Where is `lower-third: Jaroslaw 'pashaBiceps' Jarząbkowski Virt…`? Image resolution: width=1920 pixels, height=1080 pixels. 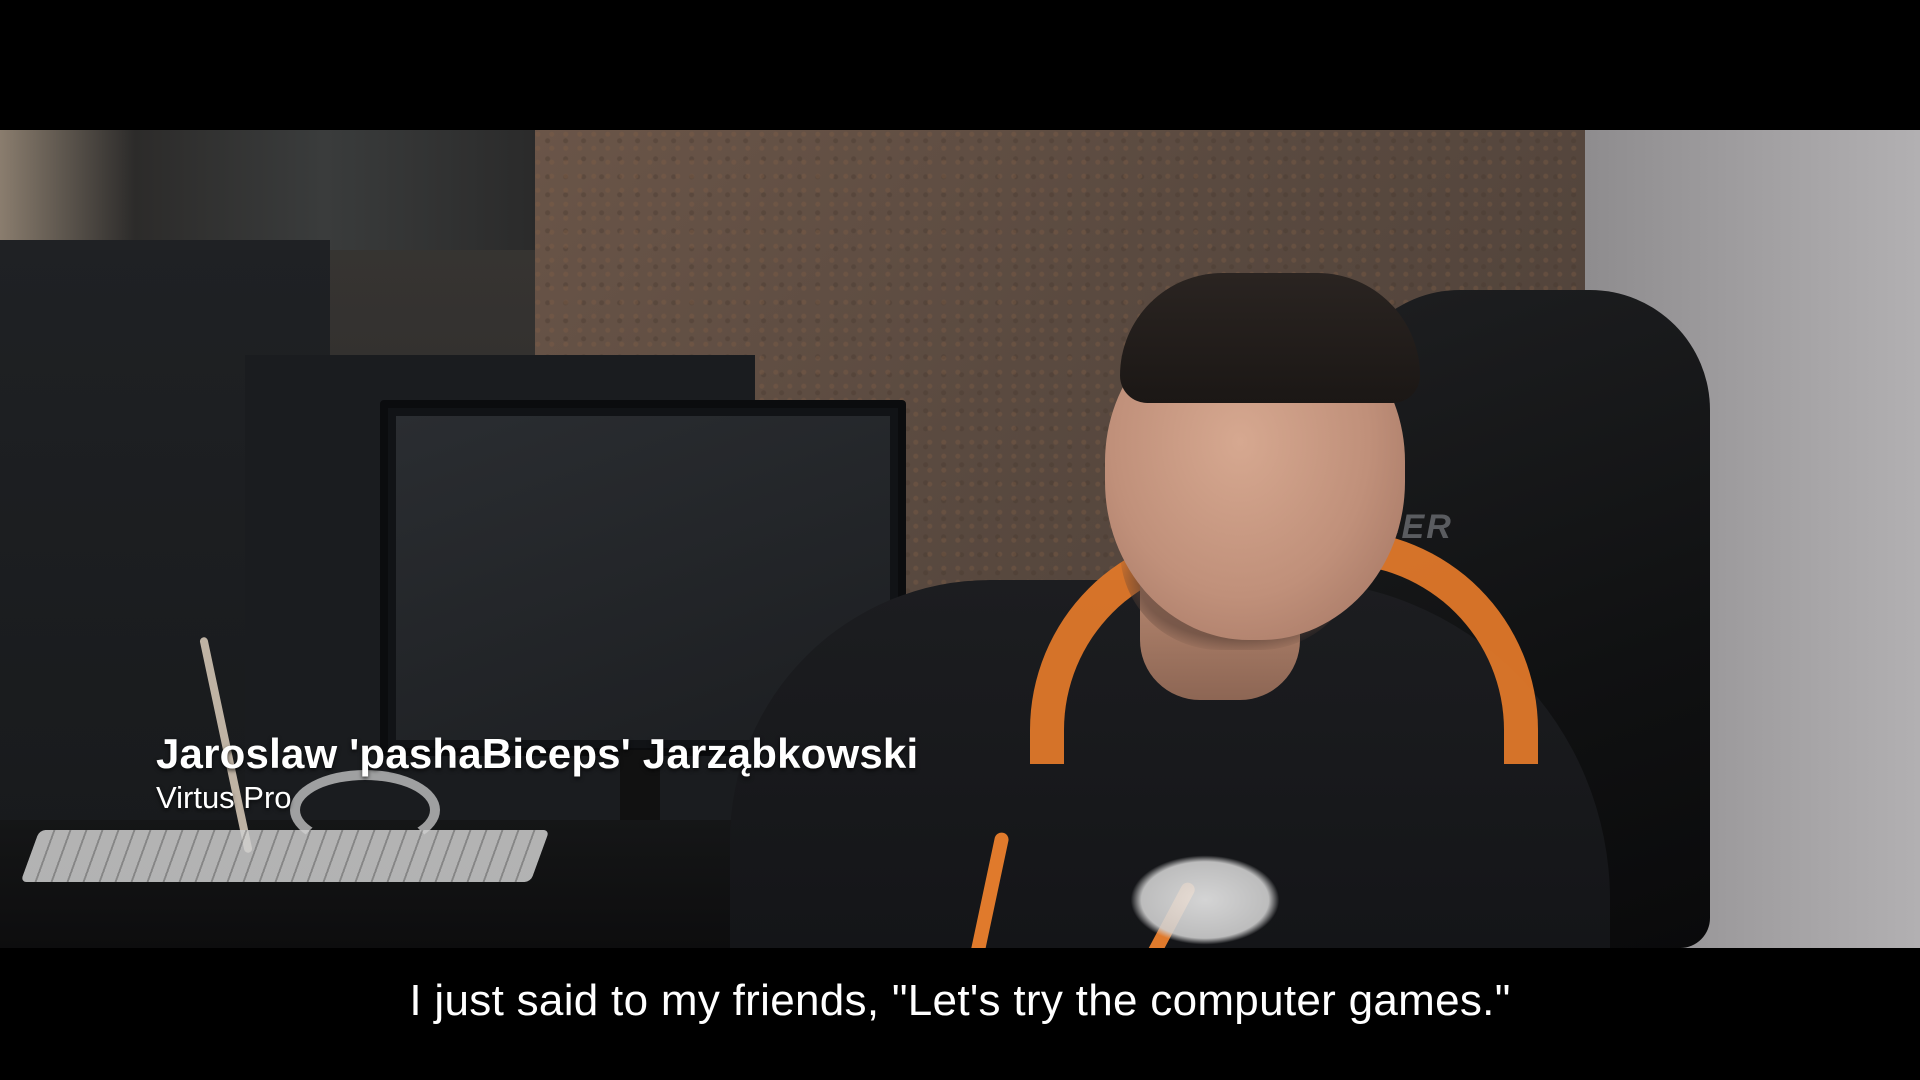 lower-third: Jaroslaw 'pashaBiceps' Jarząbkowski Virt… is located at coordinates (537, 773).